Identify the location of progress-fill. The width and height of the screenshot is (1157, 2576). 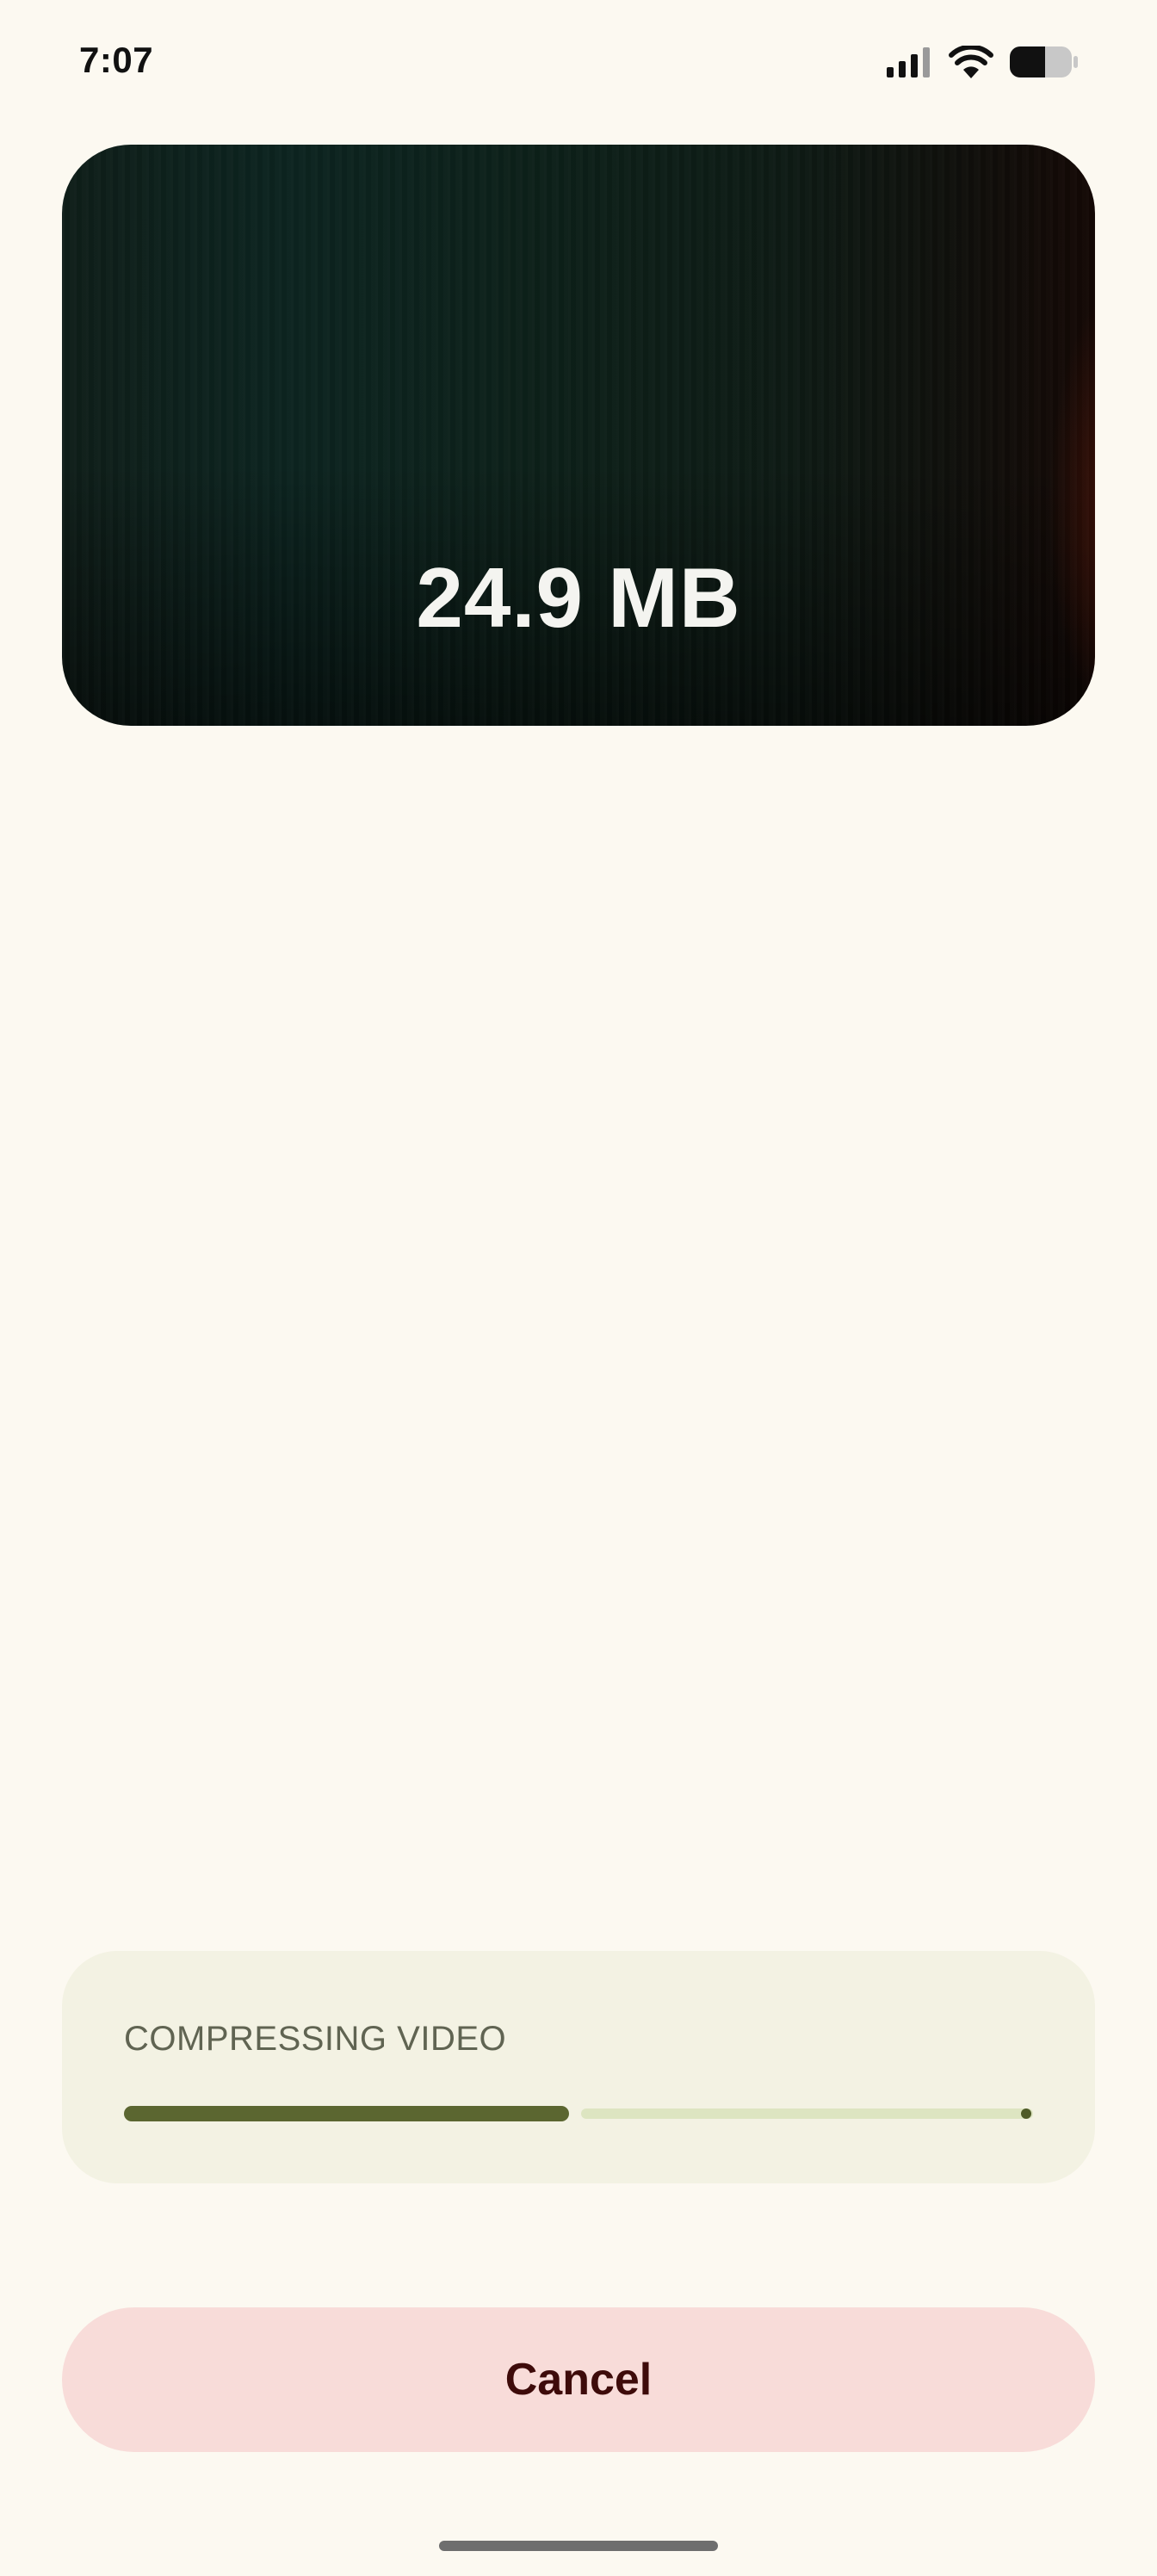
(346, 2113).